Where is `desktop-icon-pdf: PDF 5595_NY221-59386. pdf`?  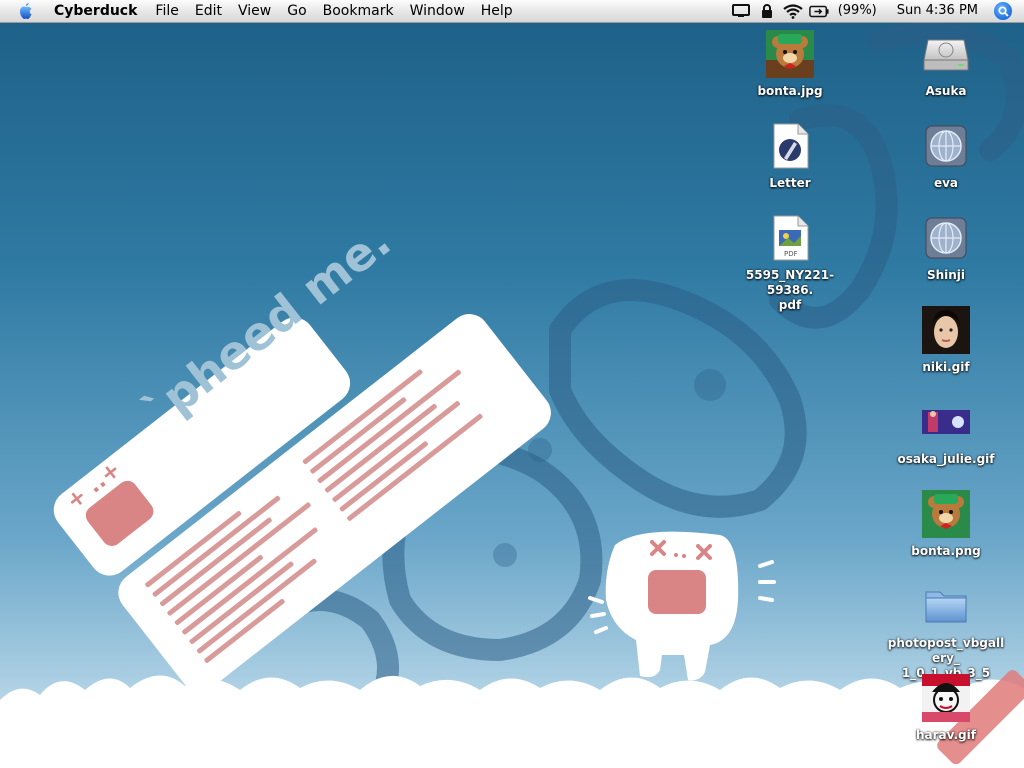 desktop-icon-pdf: PDF 5595_NY221-59386. pdf is located at coordinates (790, 263).